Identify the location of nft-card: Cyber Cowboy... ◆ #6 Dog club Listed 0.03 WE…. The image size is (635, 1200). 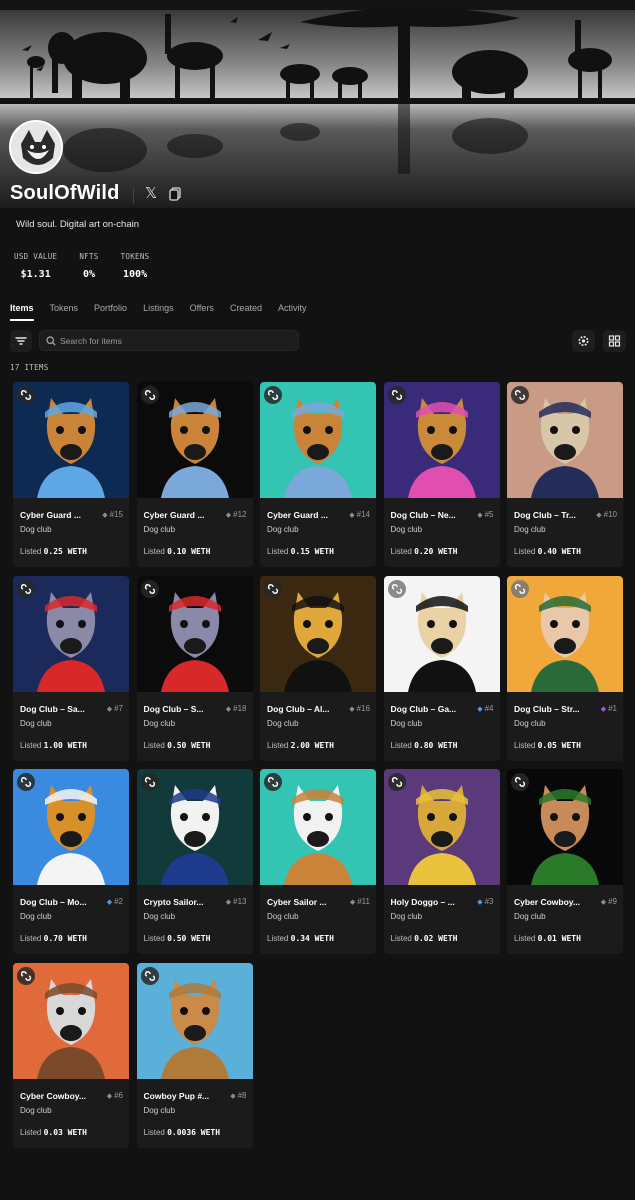
(71, 1055).